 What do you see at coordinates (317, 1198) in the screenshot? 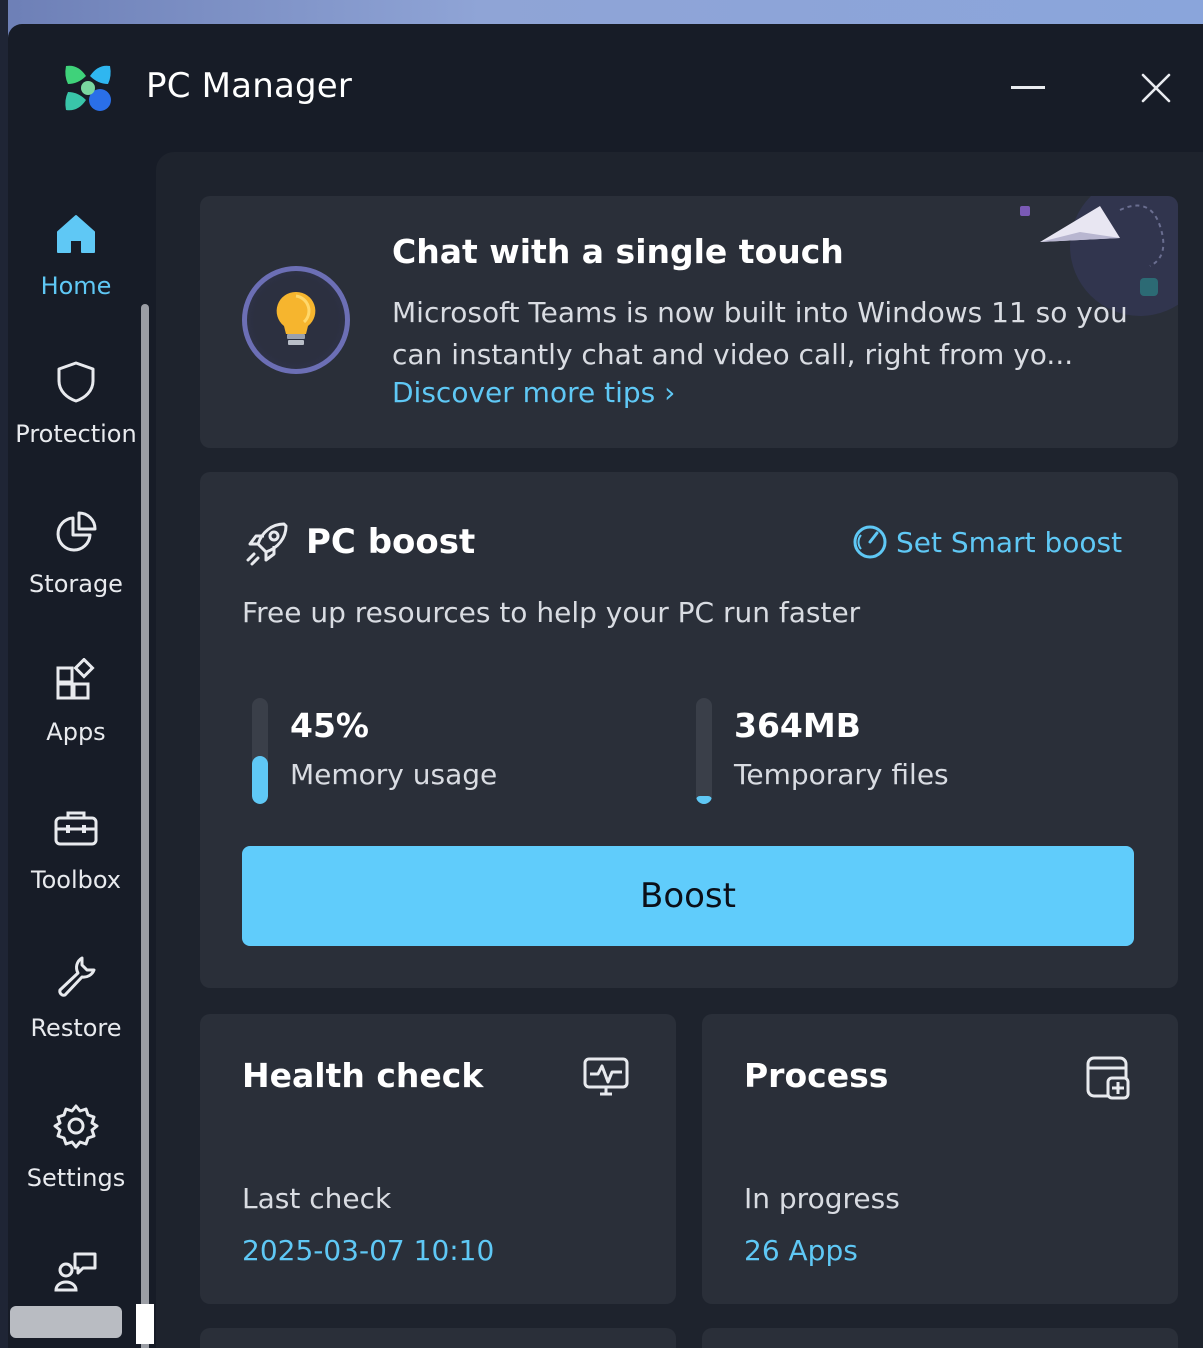
I see `last-check-label: Last check` at bounding box center [317, 1198].